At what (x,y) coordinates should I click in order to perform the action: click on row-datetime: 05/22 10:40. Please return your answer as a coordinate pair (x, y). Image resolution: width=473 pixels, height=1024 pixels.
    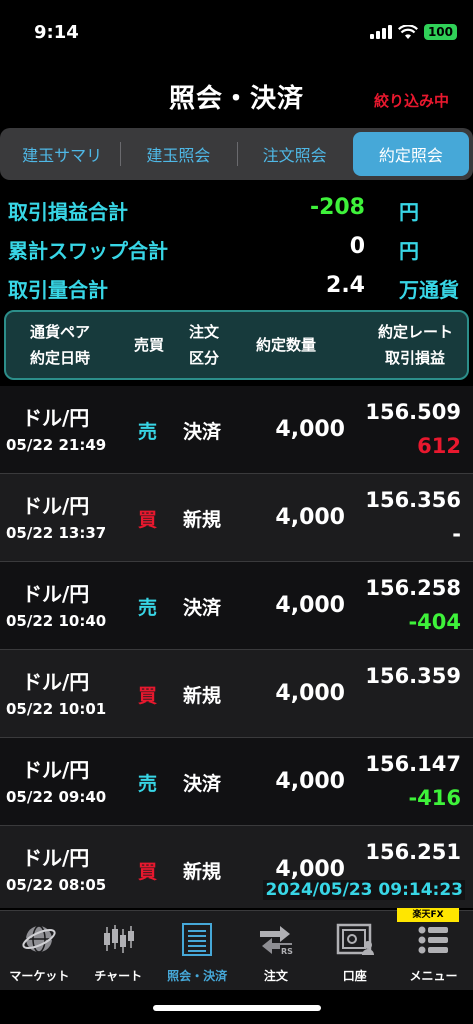
    Looking at the image, I should click on (56, 621).